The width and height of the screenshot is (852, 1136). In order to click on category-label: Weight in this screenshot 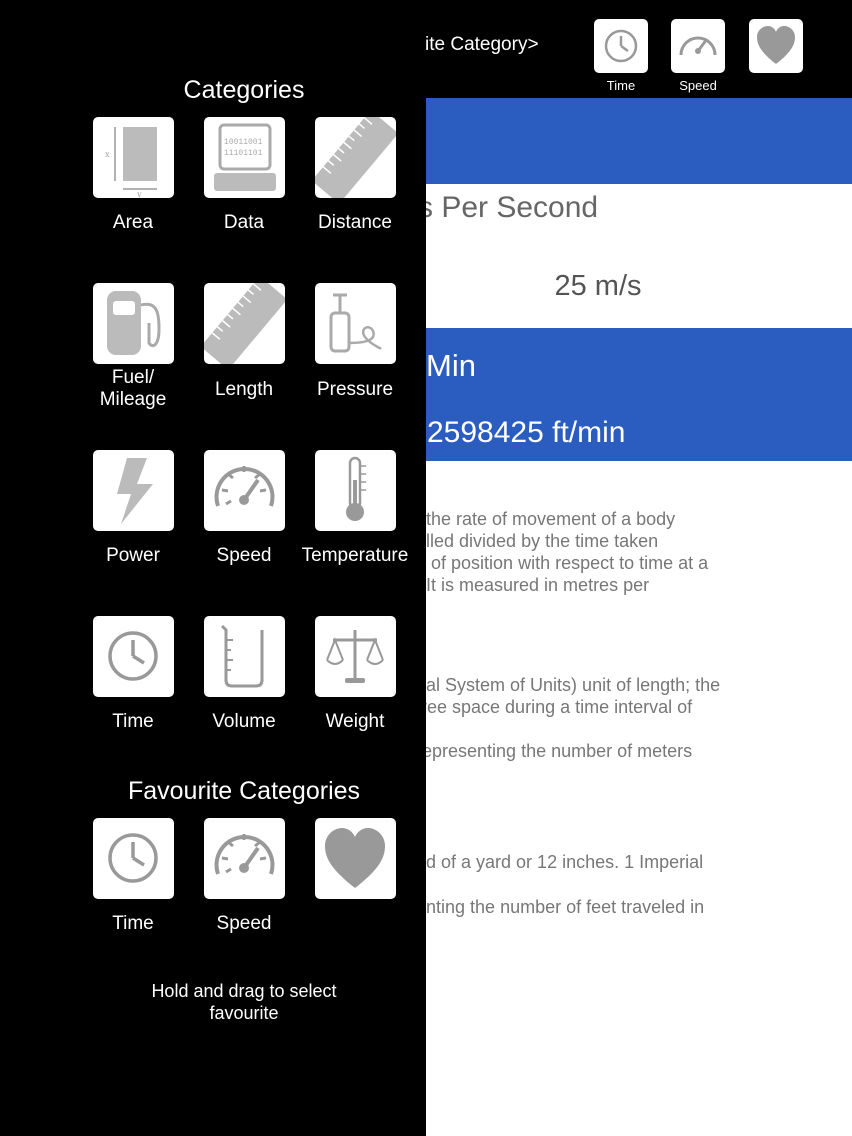, I will do `click(355, 721)`.